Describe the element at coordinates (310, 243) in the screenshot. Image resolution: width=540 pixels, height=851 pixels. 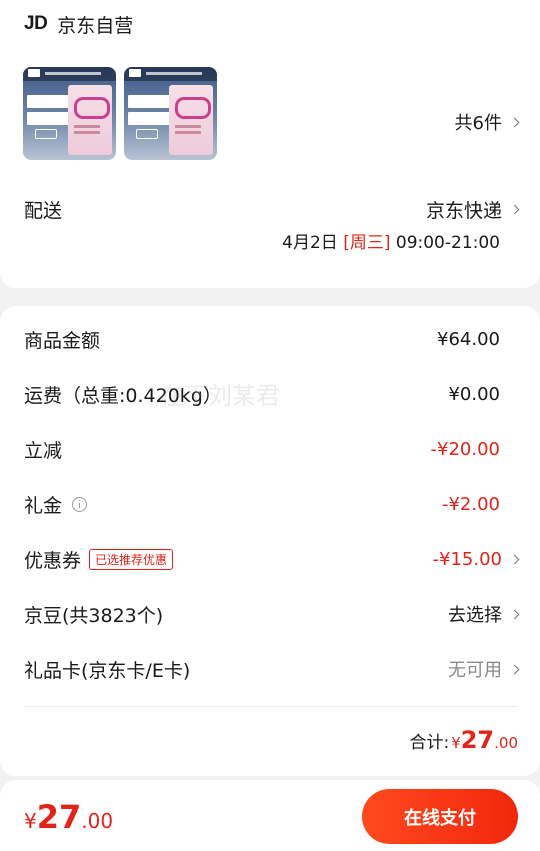
I see `delivery-date: 4月2日` at that location.